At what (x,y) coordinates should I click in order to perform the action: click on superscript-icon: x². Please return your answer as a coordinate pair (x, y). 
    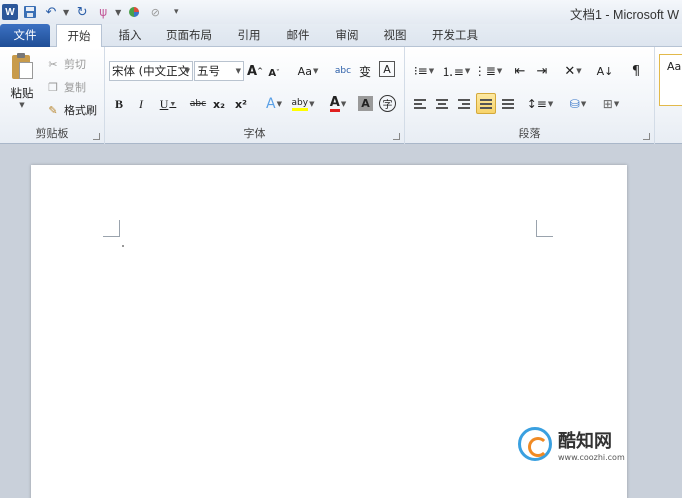
    Looking at the image, I should click on (241, 104).